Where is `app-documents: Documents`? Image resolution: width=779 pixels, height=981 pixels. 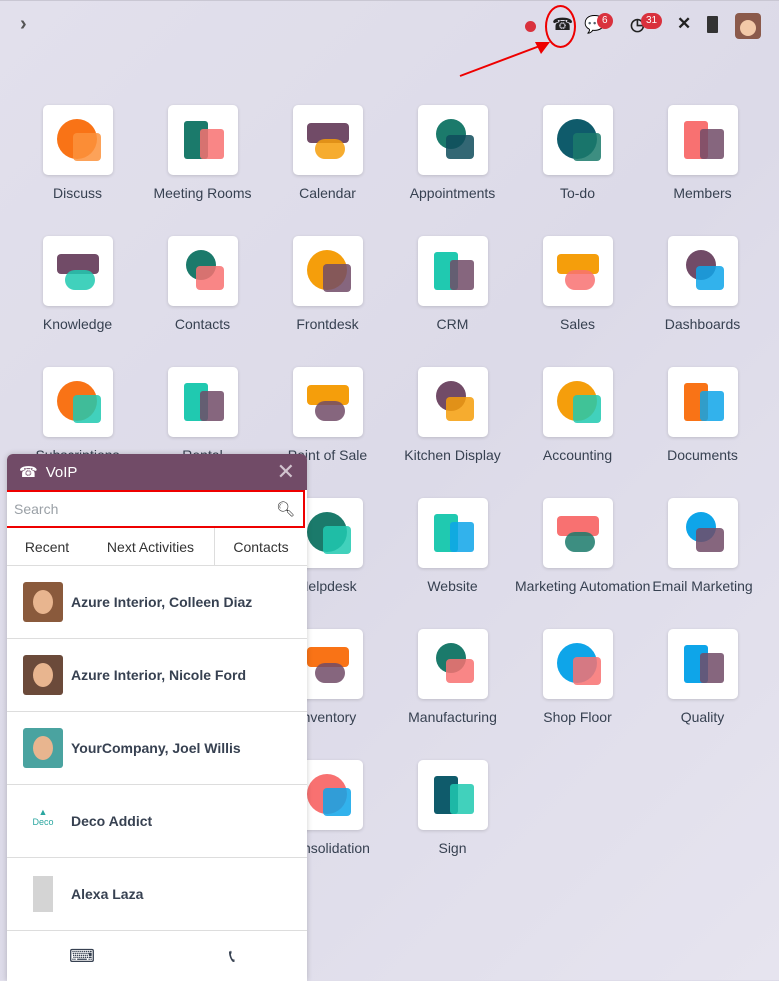
app-documents: Documents is located at coordinates (702, 432).